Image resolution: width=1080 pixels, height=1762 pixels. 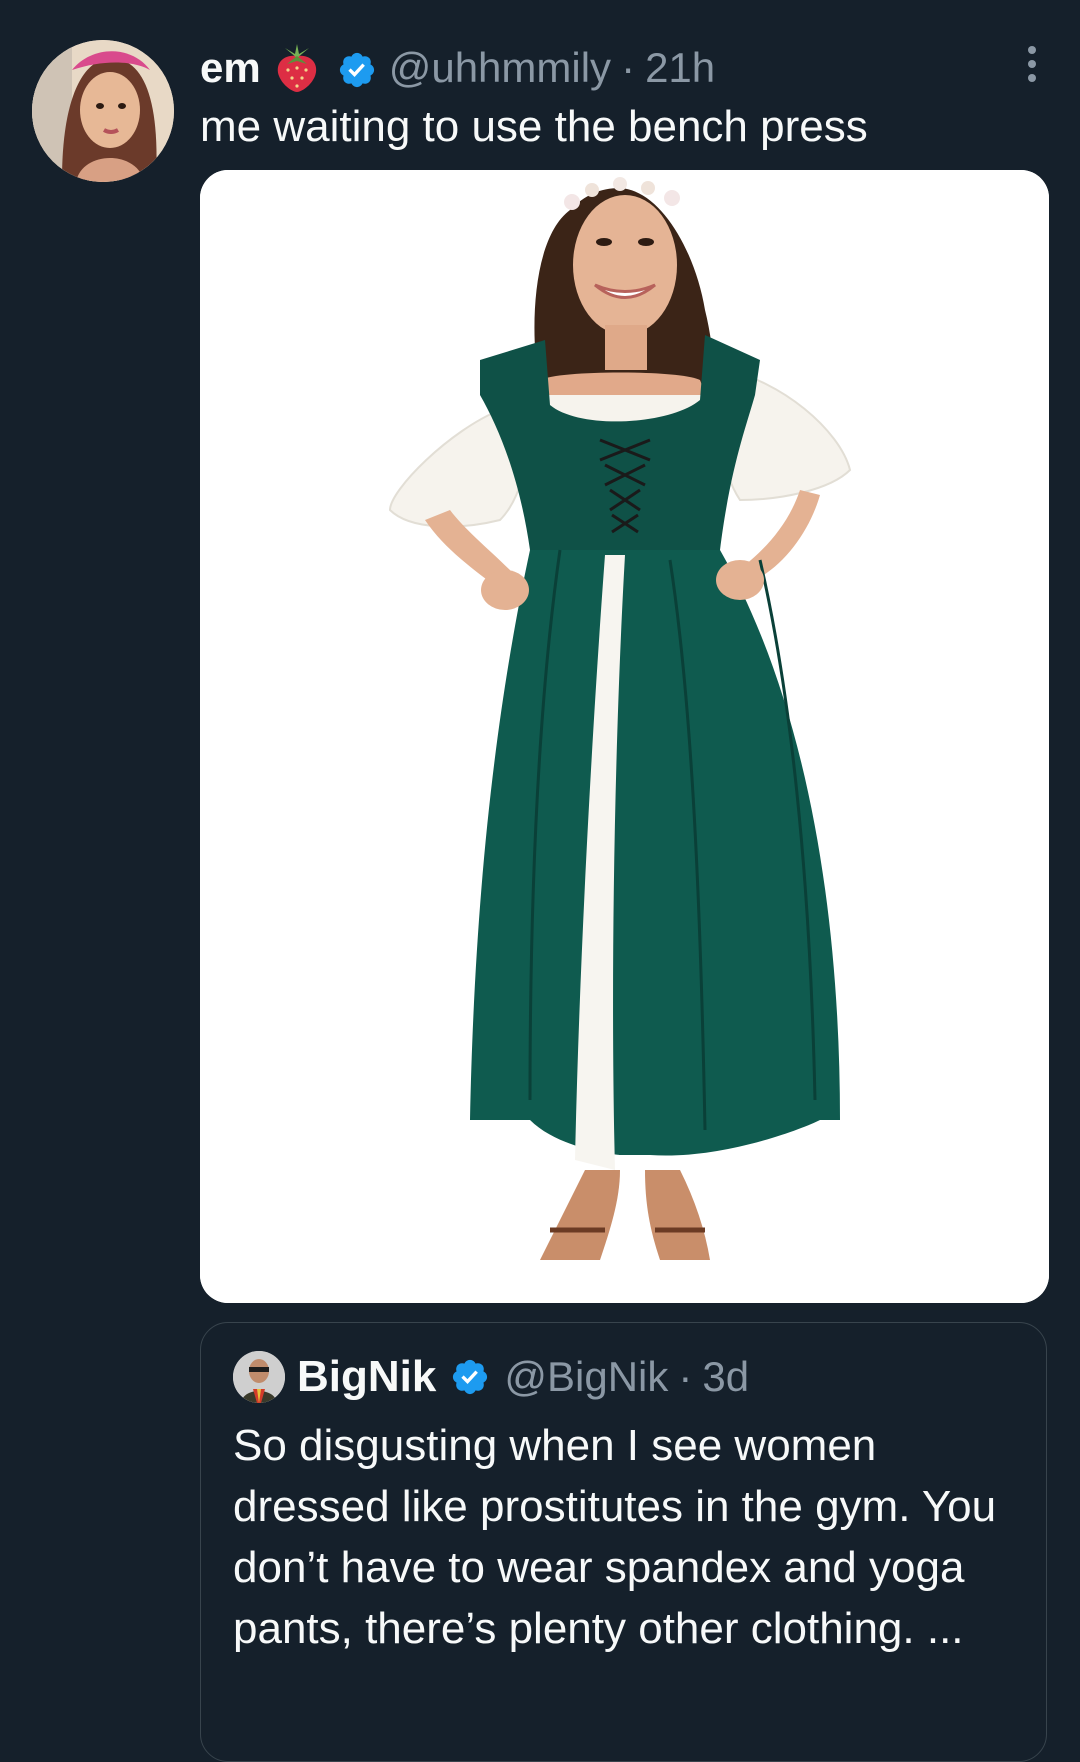 What do you see at coordinates (297, 68) in the screenshot?
I see `strawberry-icon` at bounding box center [297, 68].